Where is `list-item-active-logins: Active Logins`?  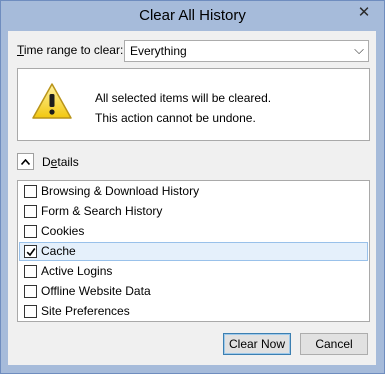 list-item-active-logins: Active Logins is located at coordinates (193, 271).